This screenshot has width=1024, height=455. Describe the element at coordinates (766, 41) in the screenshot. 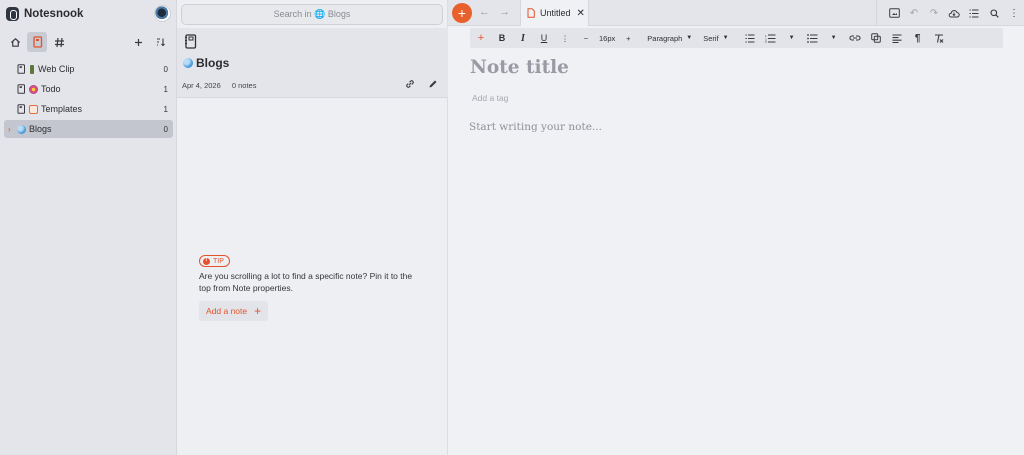

I see `svg-text: 3` at that location.